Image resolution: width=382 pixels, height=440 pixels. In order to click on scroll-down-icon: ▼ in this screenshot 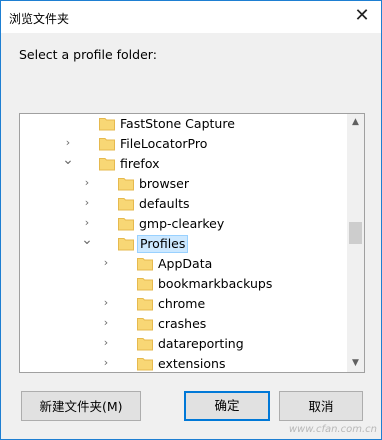, I will do `click(355, 363)`.